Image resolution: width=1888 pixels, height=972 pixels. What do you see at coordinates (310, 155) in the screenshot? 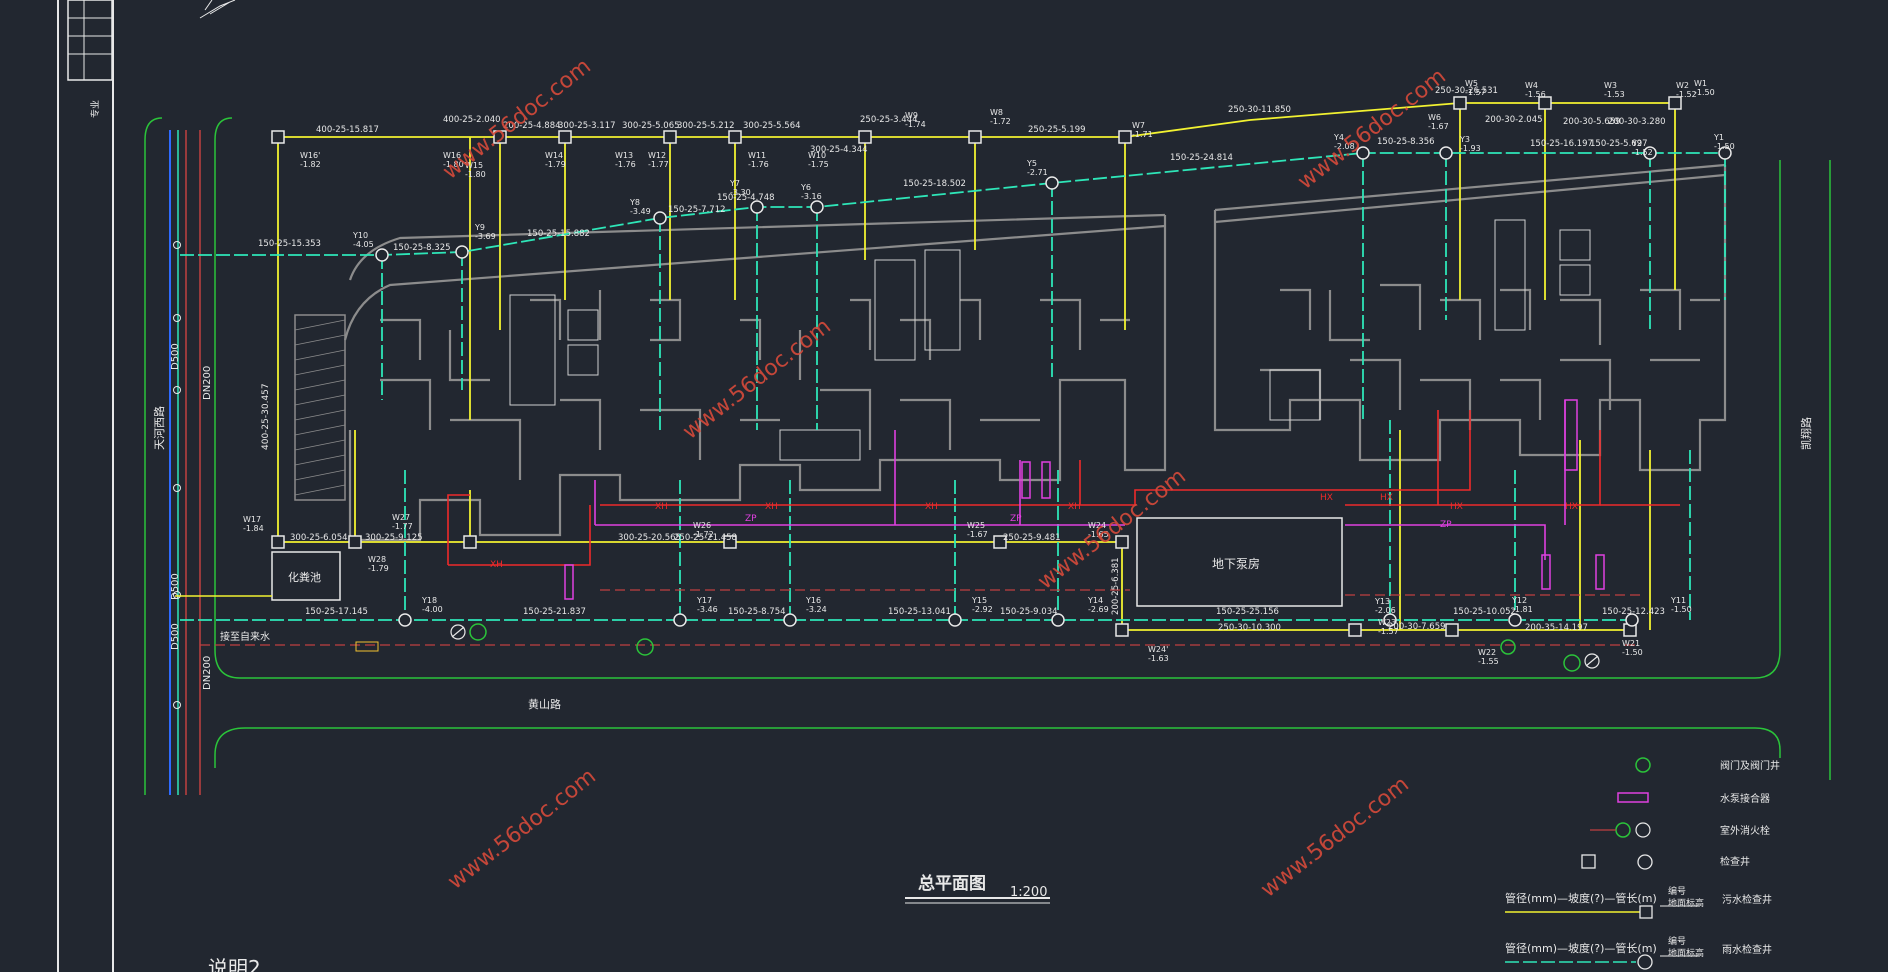
I see `sewer-well-id: W16'` at bounding box center [310, 155].